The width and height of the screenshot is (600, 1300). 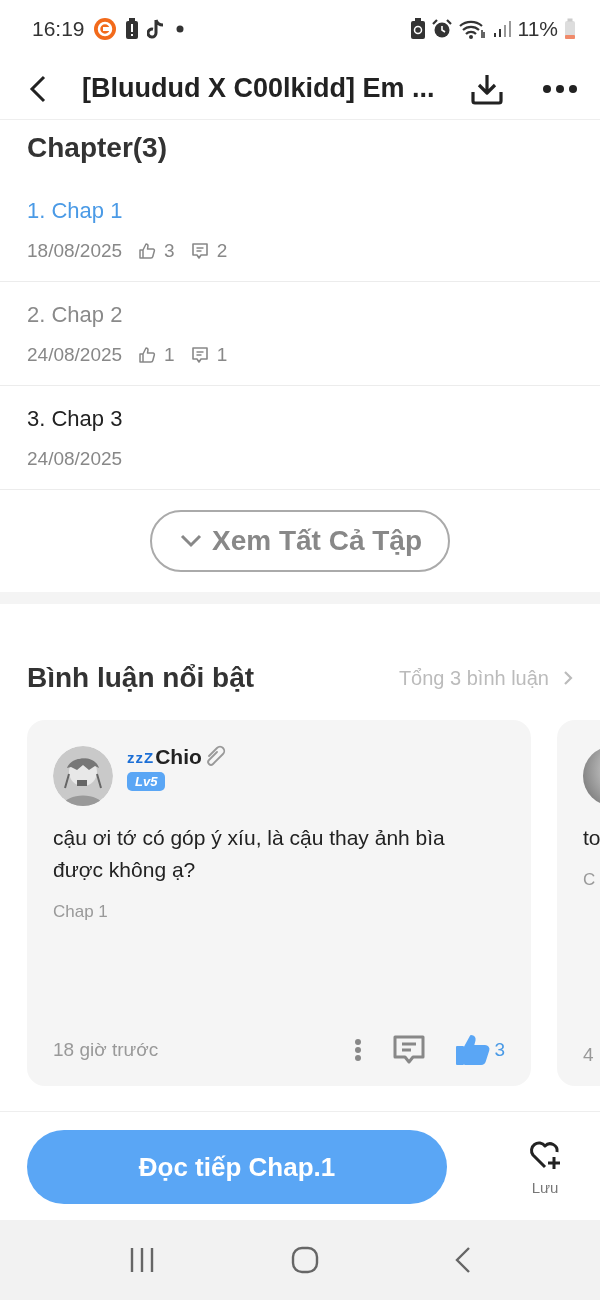 What do you see at coordinates (178, 757) in the screenshot?
I see `user-name: Chio` at bounding box center [178, 757].